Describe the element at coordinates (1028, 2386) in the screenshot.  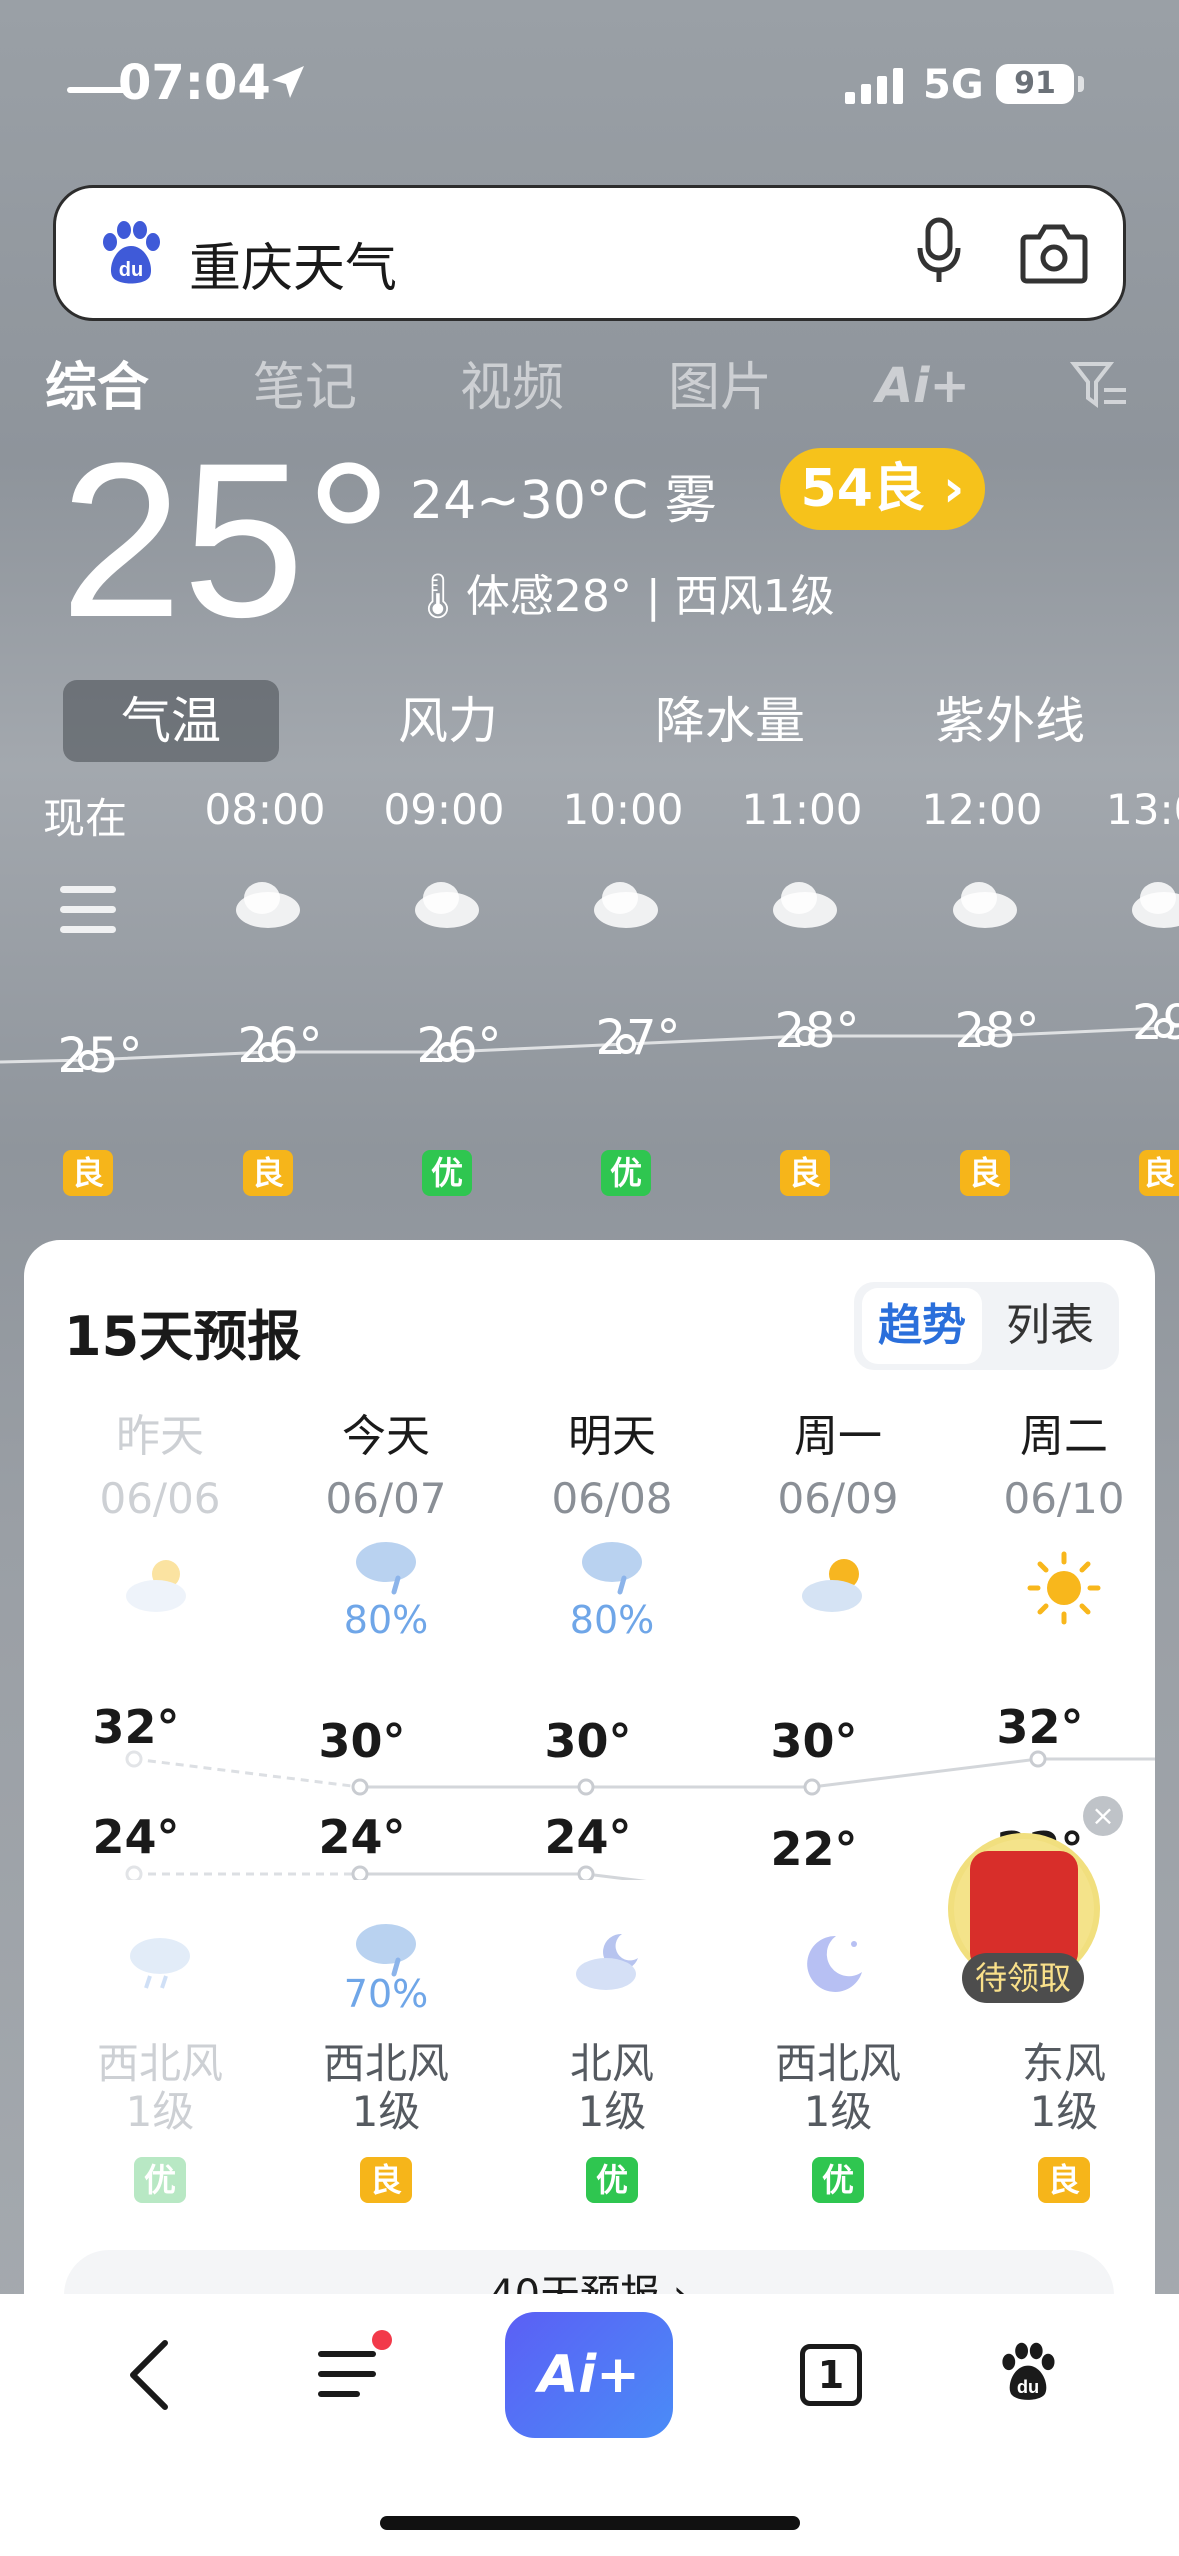
I see `svg-text: du` at that location.